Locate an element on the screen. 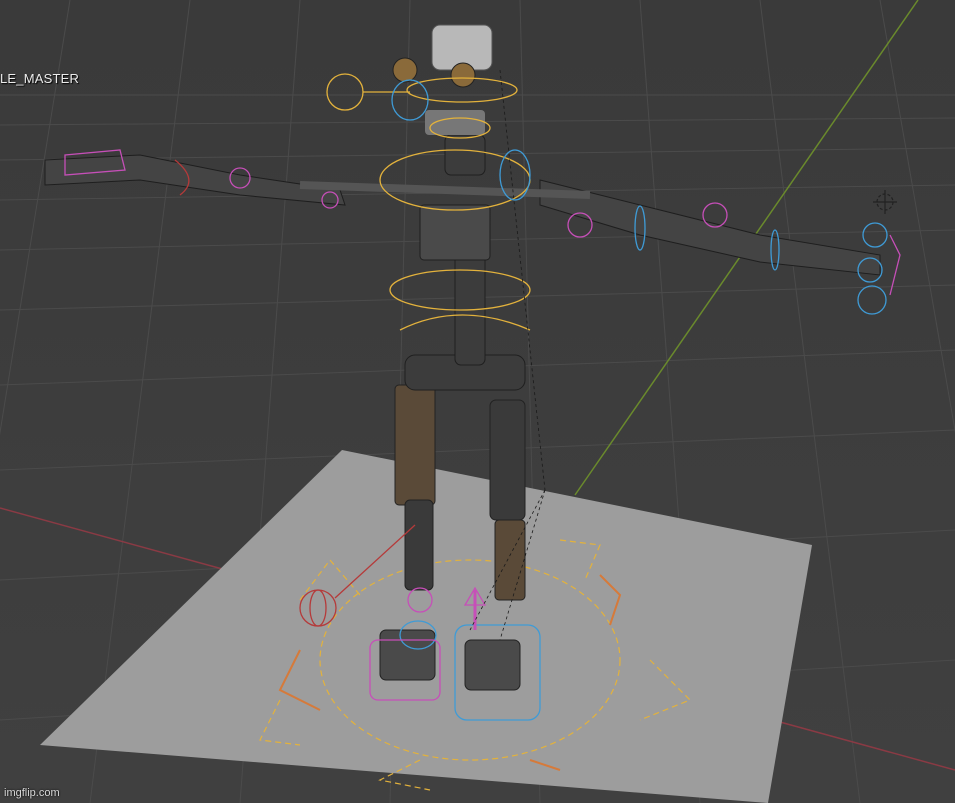 The width and height of the screenshot is (955, 803). watermark-text: imgflip.com is located at coordinates (32, 793).